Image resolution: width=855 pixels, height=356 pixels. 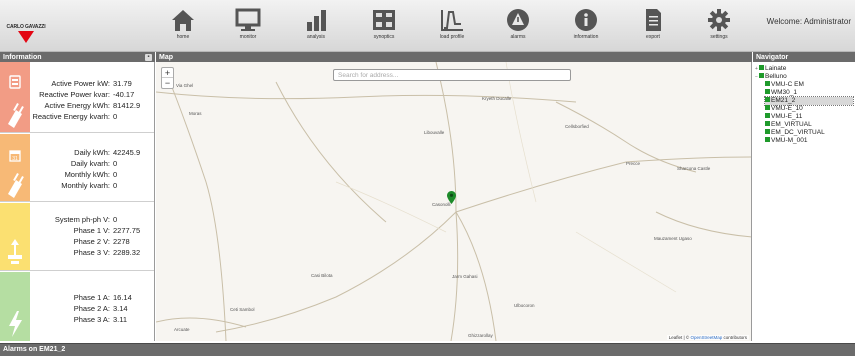 What do you see at coordinates (85, 185) in the screenshot?
I see `monthly-kvarh-label: Monthly kvarh:` at bounding box center [85, 185].